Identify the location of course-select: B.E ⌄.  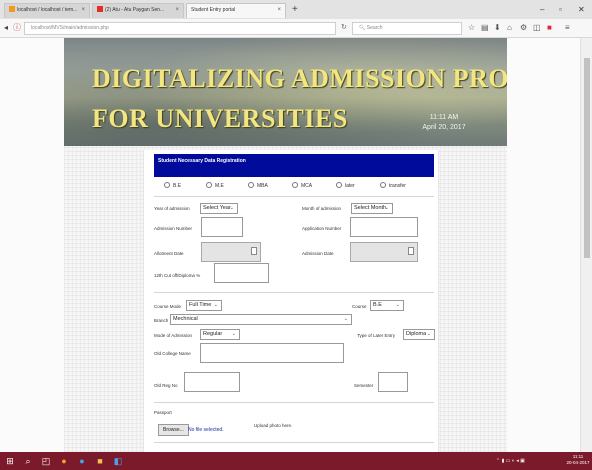
(387, 305).